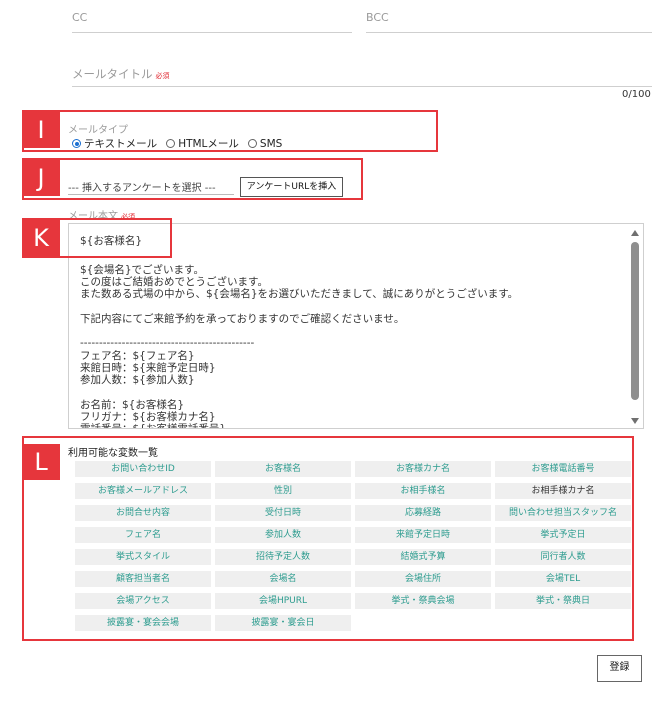  Describe the element at coordinates (137, 355) in the screenshot. I see `mail-body-line: フェア名：${フェア名}` at that location.